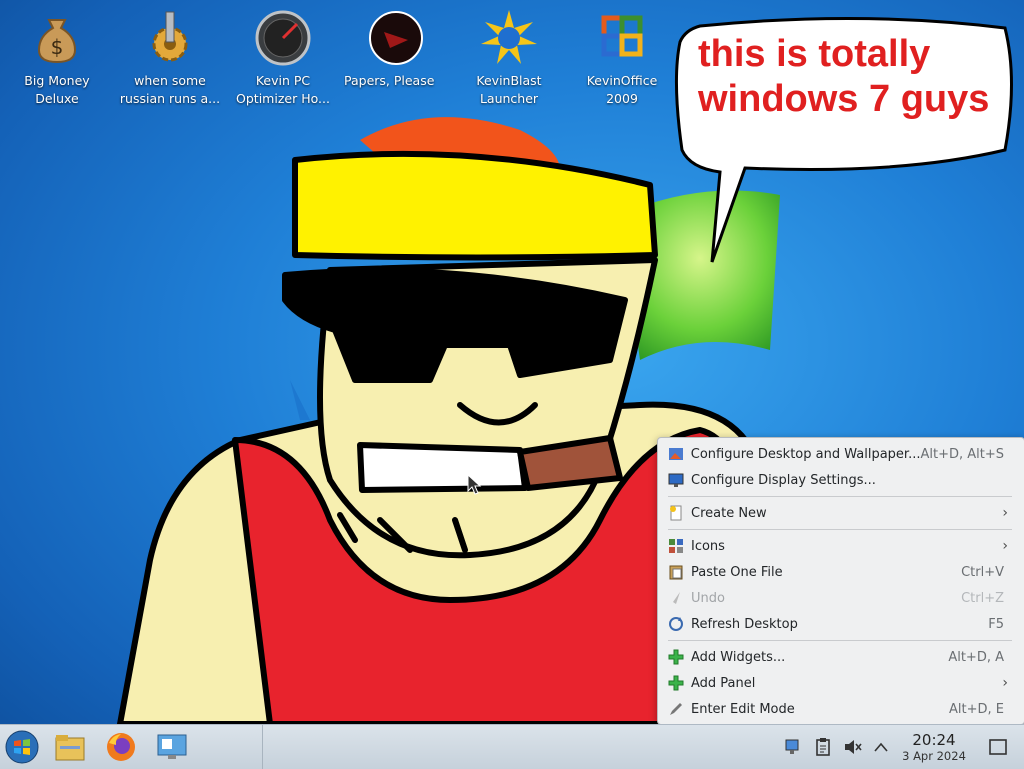 Image resolution: width=1024 pixels, height=769 pixels. Describe the element at coordinates (934, 740) in the screenshot. I see `clock-time: 20:24` at that location.